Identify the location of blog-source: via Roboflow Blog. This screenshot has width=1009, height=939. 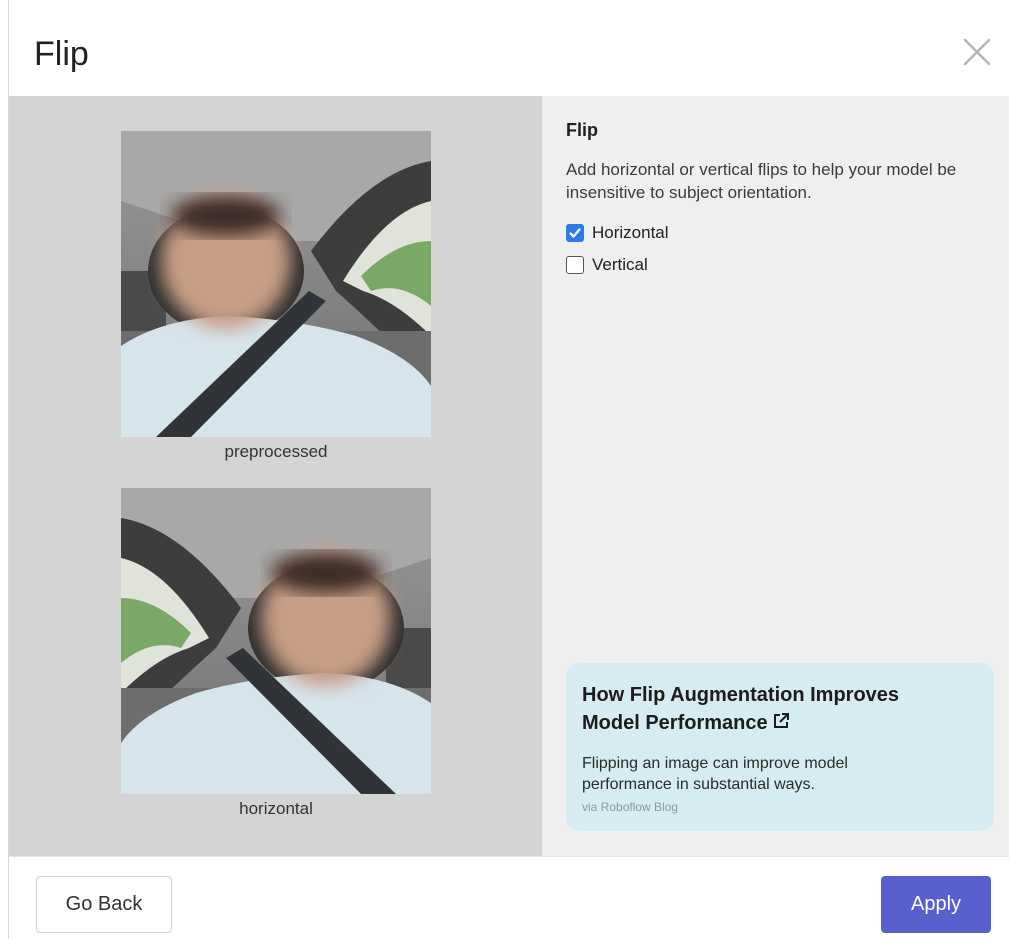
(630, 807).